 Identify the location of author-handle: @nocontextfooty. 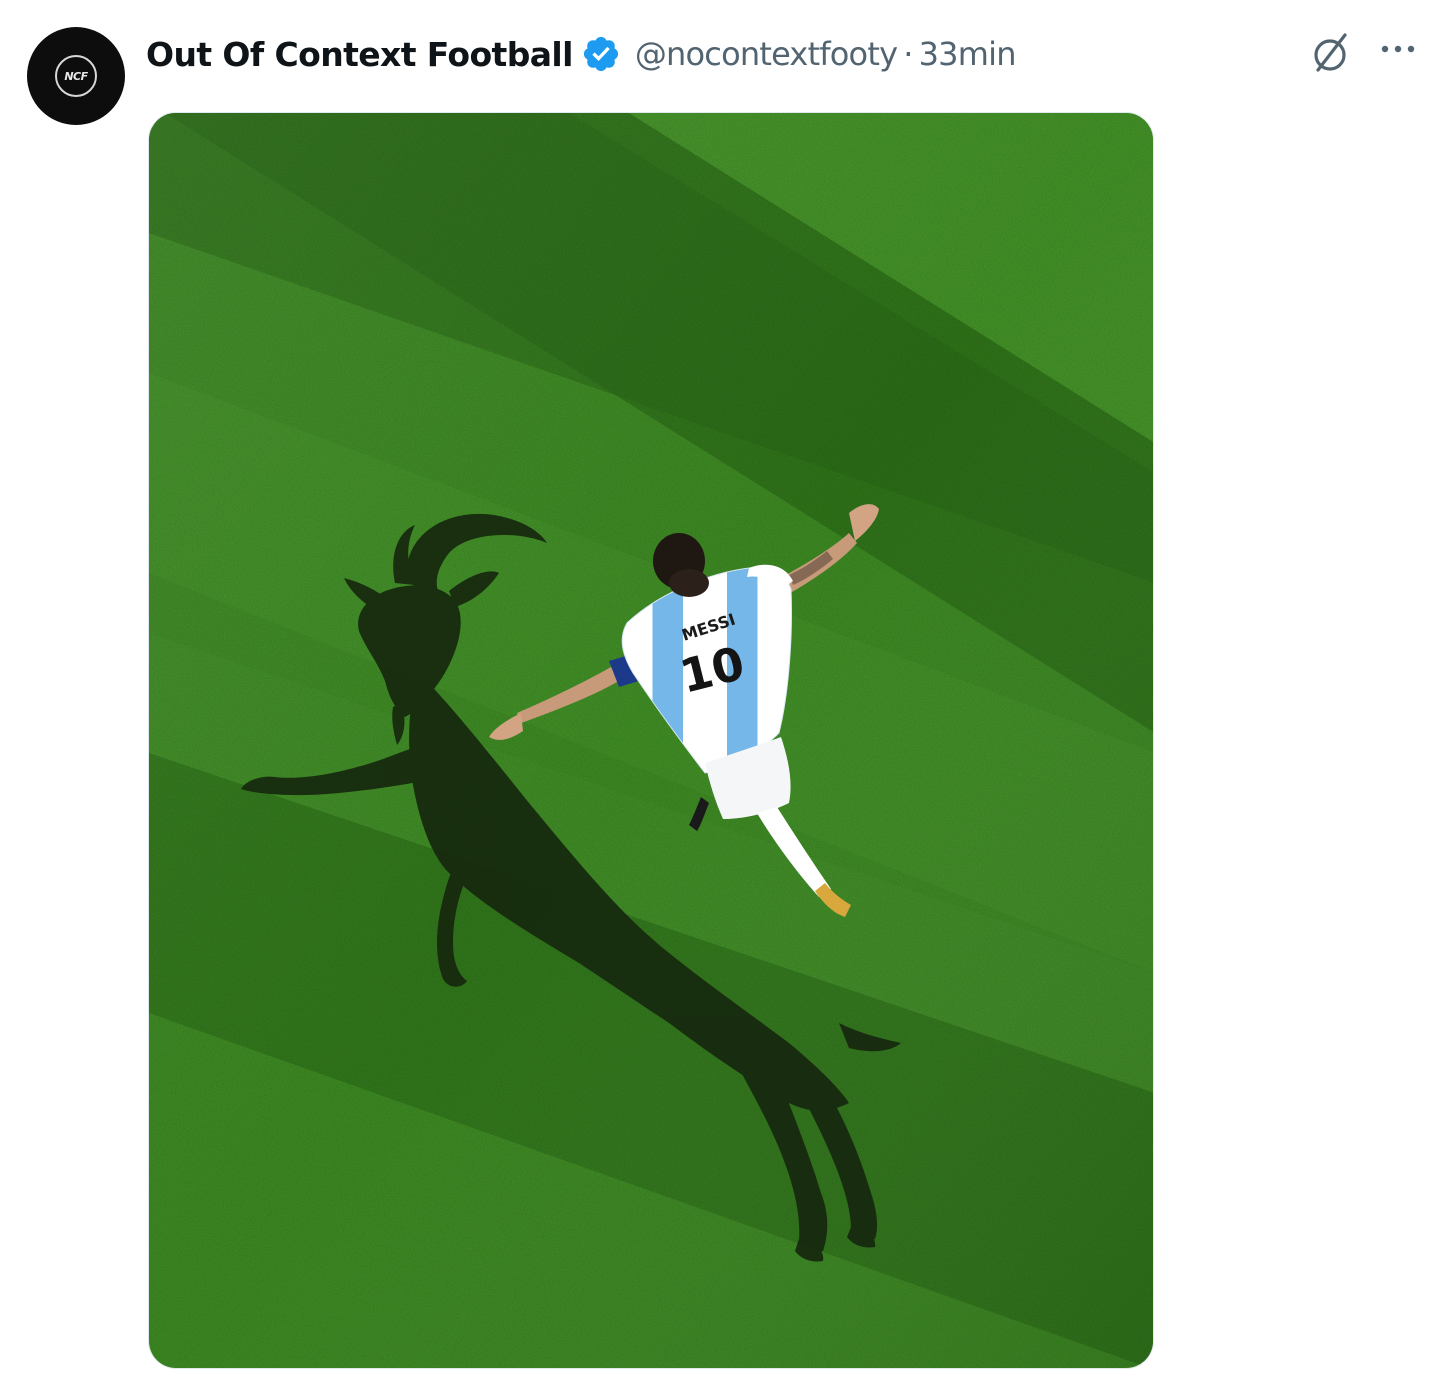
(766, 54).